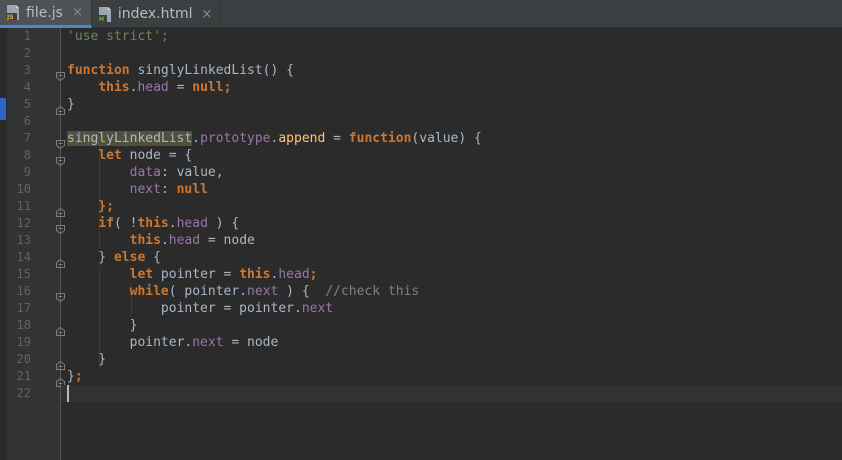 The width and height of the screenshot is (842, 460). What do you see at coordinates (114, 257) in the screenshot?
I see `code-line: } else {` at bounding box center [114, 257].